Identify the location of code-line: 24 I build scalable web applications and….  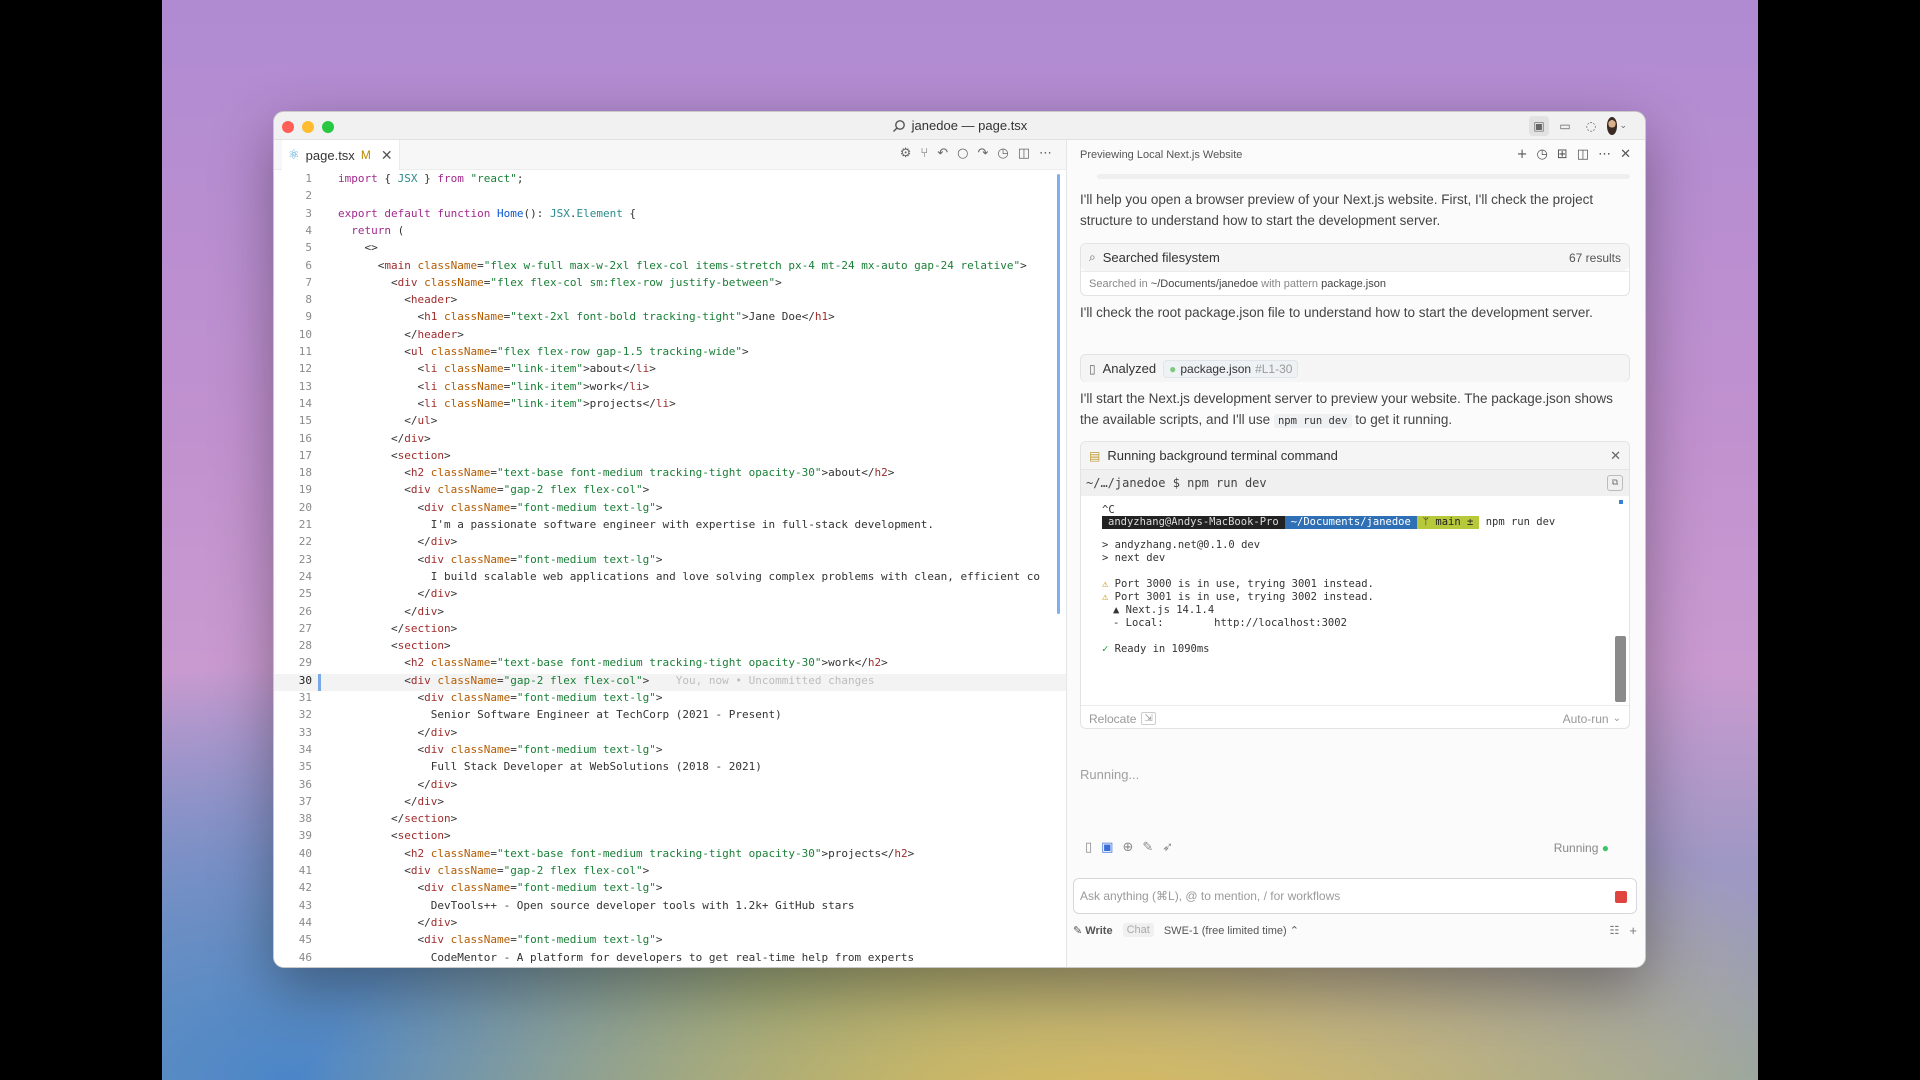
(670, 578).